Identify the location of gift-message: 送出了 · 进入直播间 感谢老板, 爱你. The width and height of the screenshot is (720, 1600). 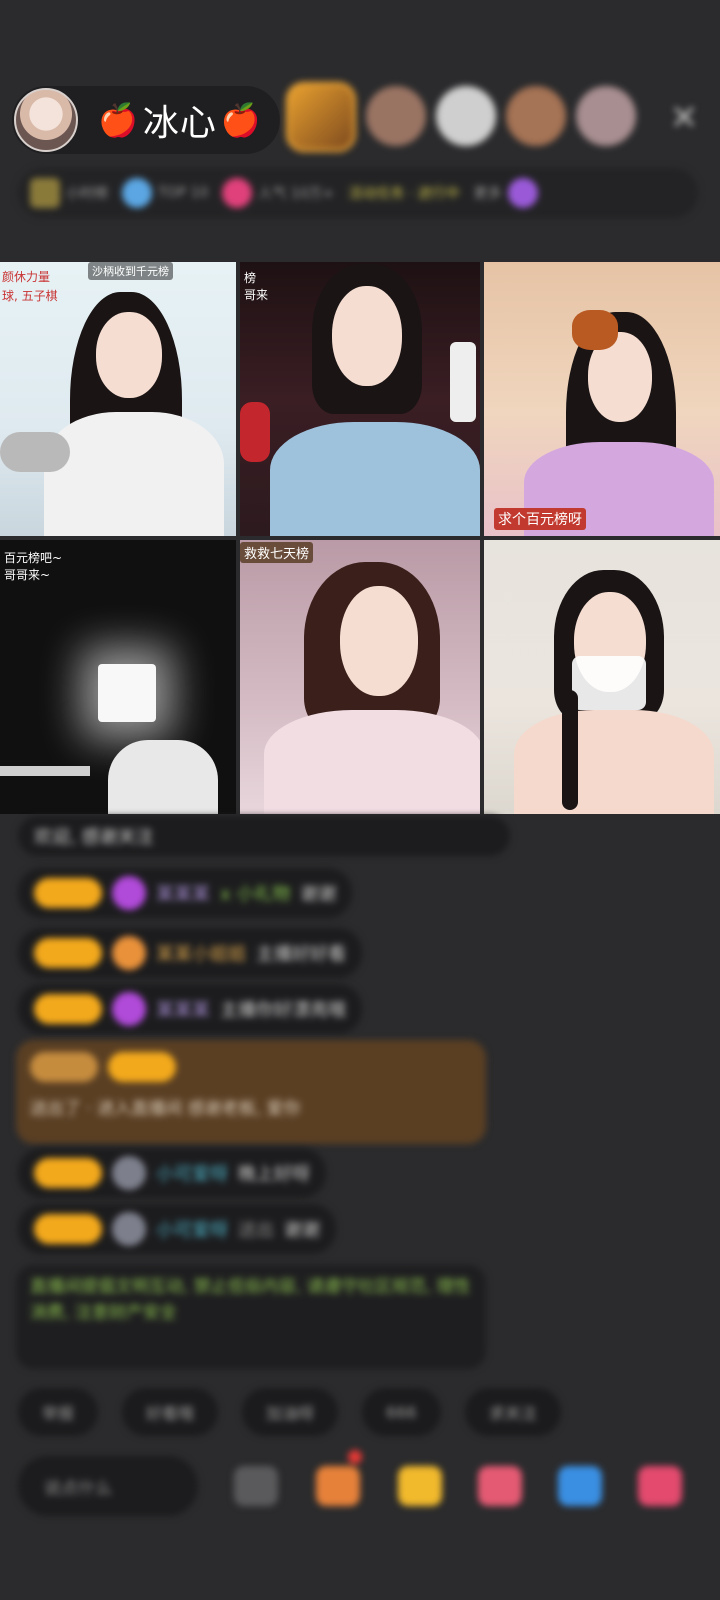
(251, 1092).